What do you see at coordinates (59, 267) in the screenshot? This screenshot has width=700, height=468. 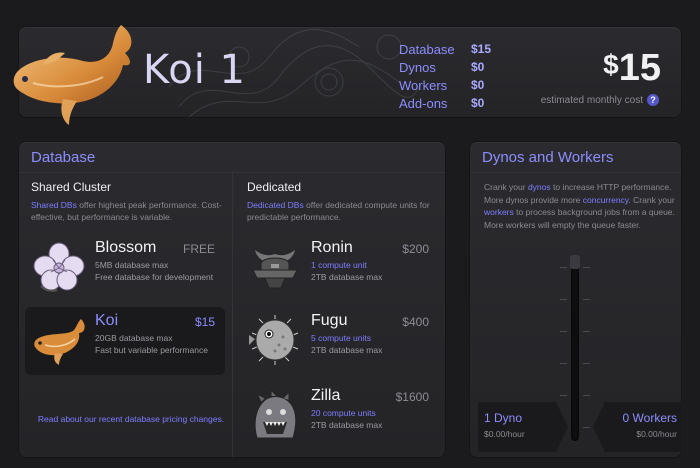 I see `blossom-icon` at bounding box center [59, 267].